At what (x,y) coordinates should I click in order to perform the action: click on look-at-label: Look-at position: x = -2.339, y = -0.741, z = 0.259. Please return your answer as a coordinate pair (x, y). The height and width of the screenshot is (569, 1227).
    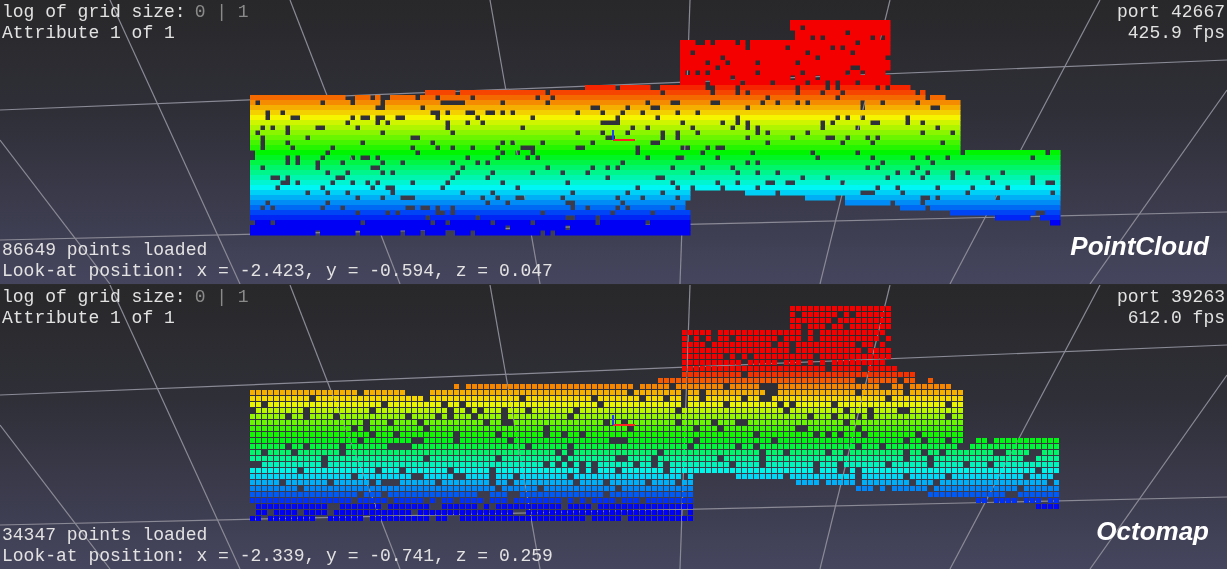
    Looking at the image, I should click on (277, 556).